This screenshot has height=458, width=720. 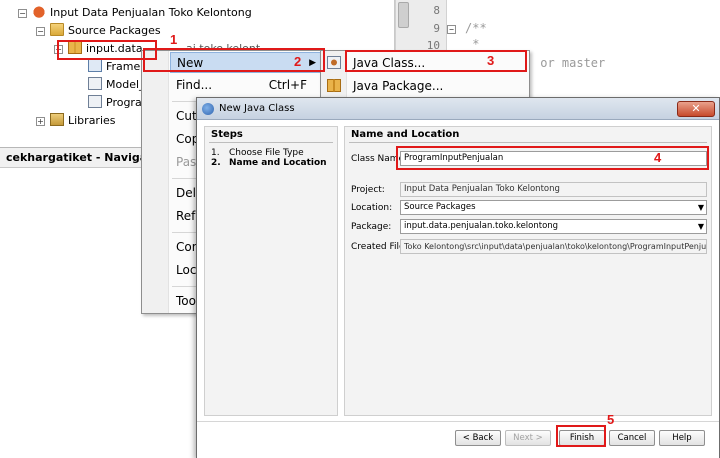 I want to click on dialog-title: New Java Class, so click(x=257, y=108).